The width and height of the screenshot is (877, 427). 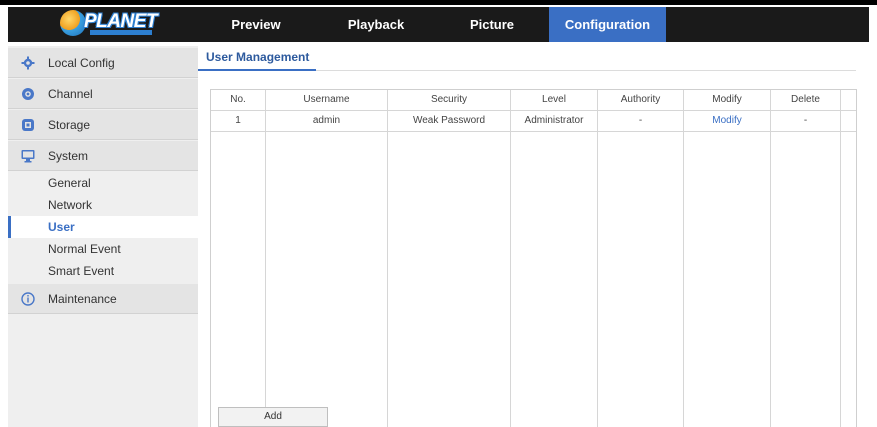 I want to click on sidebar-item-channel: Channel, so click(x=103, y=94).